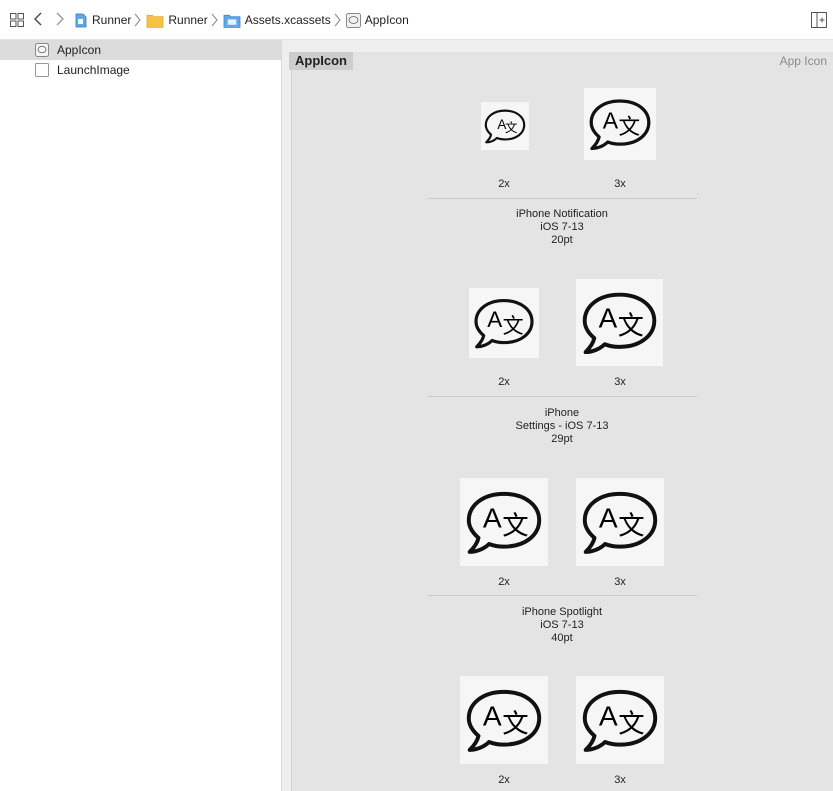  Describe the element at coordinates (232, 21) in the screenshot. I see `asset-catalog-icon` at that location.